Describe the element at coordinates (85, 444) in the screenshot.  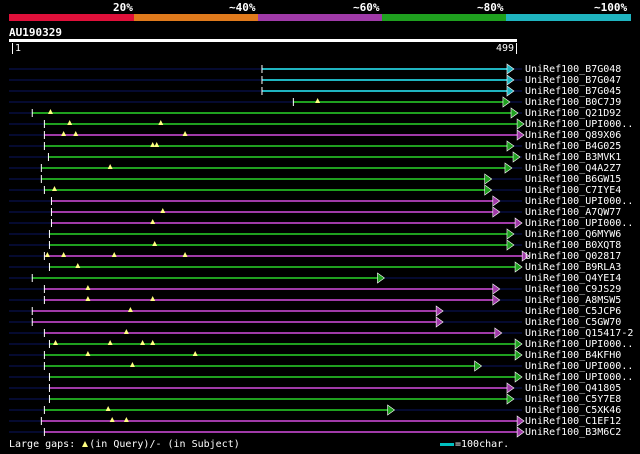
I see `gap-triangle-icon` at that location.